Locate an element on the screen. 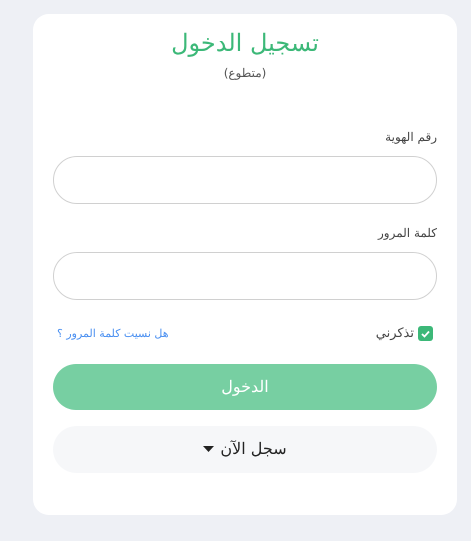  check-icon is located at coordinates (425, 334).